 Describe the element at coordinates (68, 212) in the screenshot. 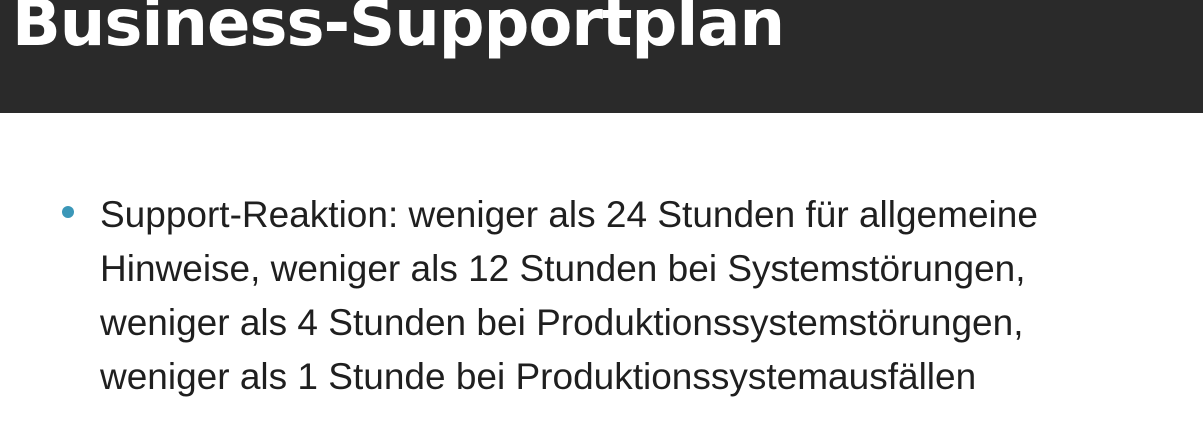

I see `bullet-dot-icon` at that location.